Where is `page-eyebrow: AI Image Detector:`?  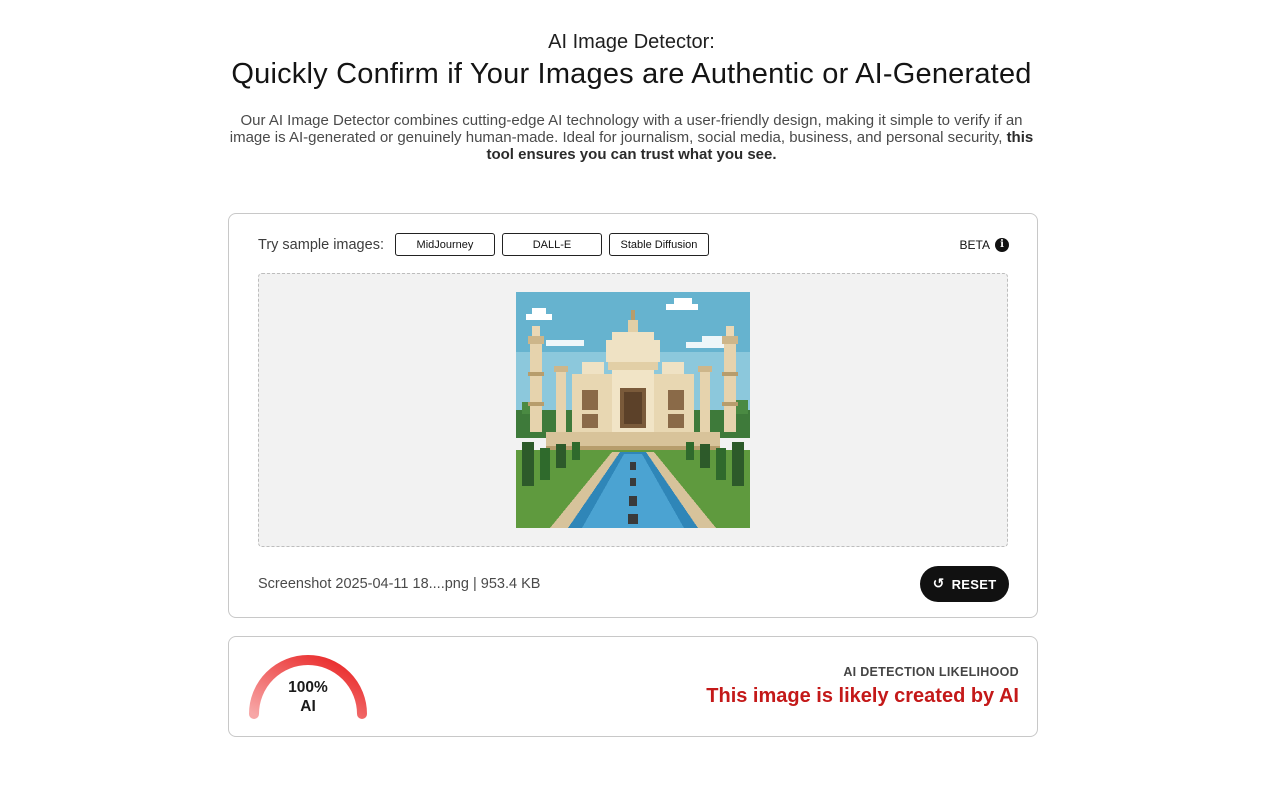
page-eyebrow: AI Image Detector: is located at coordinates (631, 42).